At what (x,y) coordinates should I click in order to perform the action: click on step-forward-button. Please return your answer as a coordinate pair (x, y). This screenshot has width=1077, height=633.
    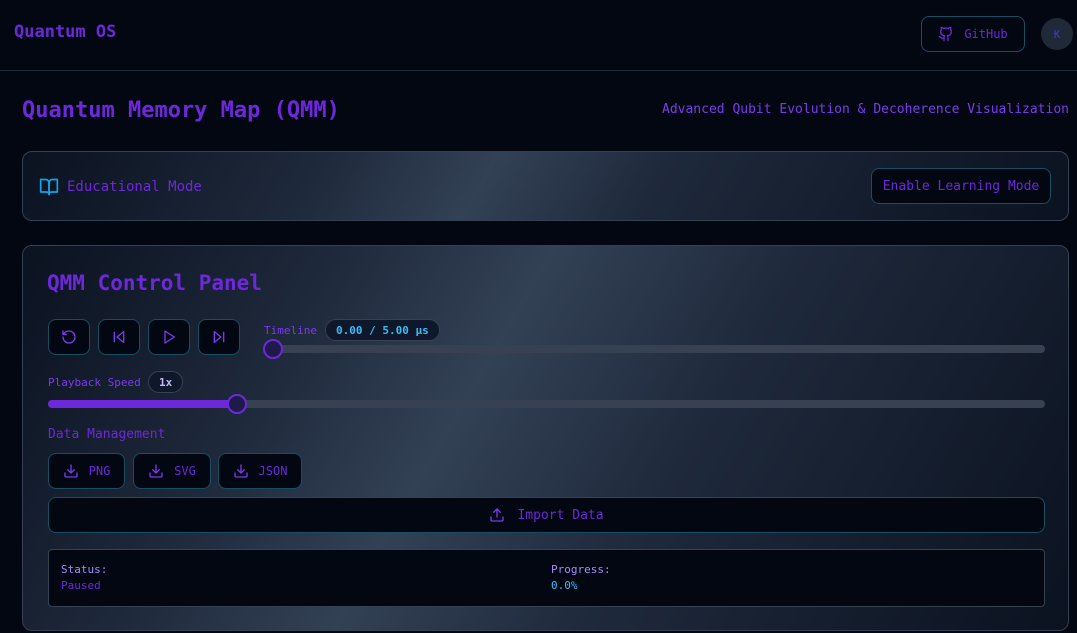
    Looking at the image, I should click on (219, 337).